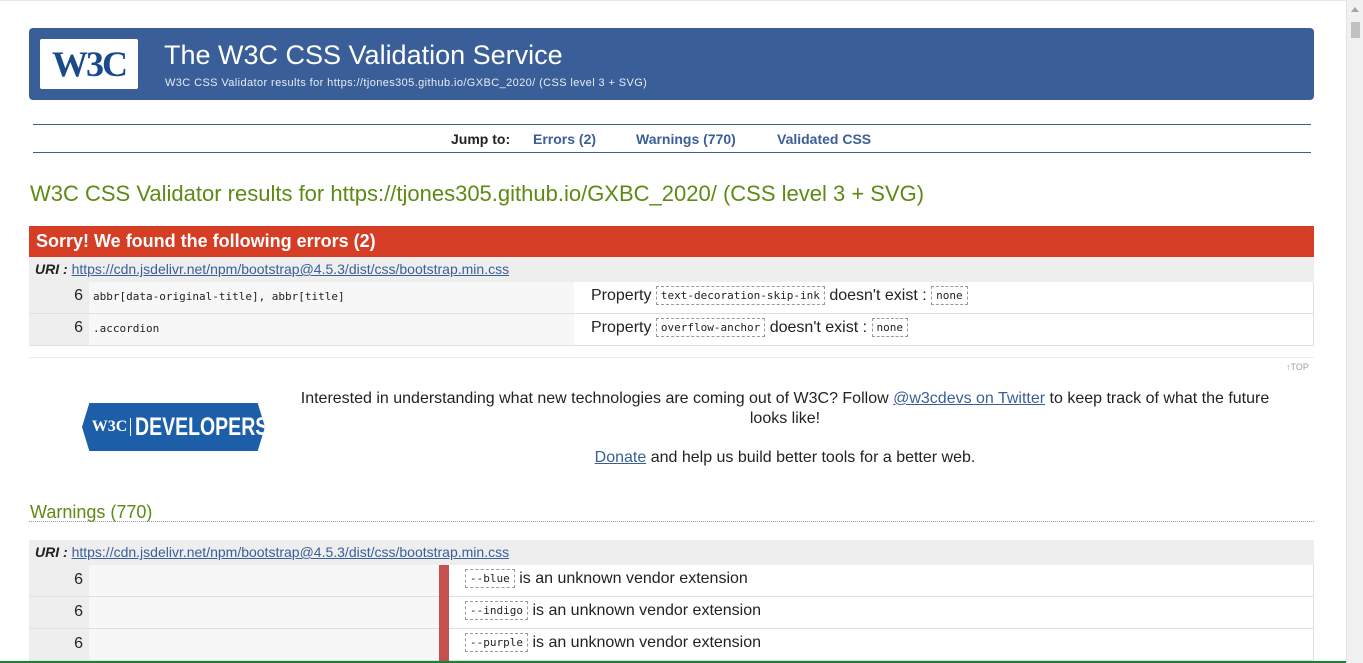 The height and width of the screenshot is (663, 1363). Describe the element at coordinates (969, 398) in the screenshot. I see `twitter-link: @w3cdevs on Twitter` at that location.